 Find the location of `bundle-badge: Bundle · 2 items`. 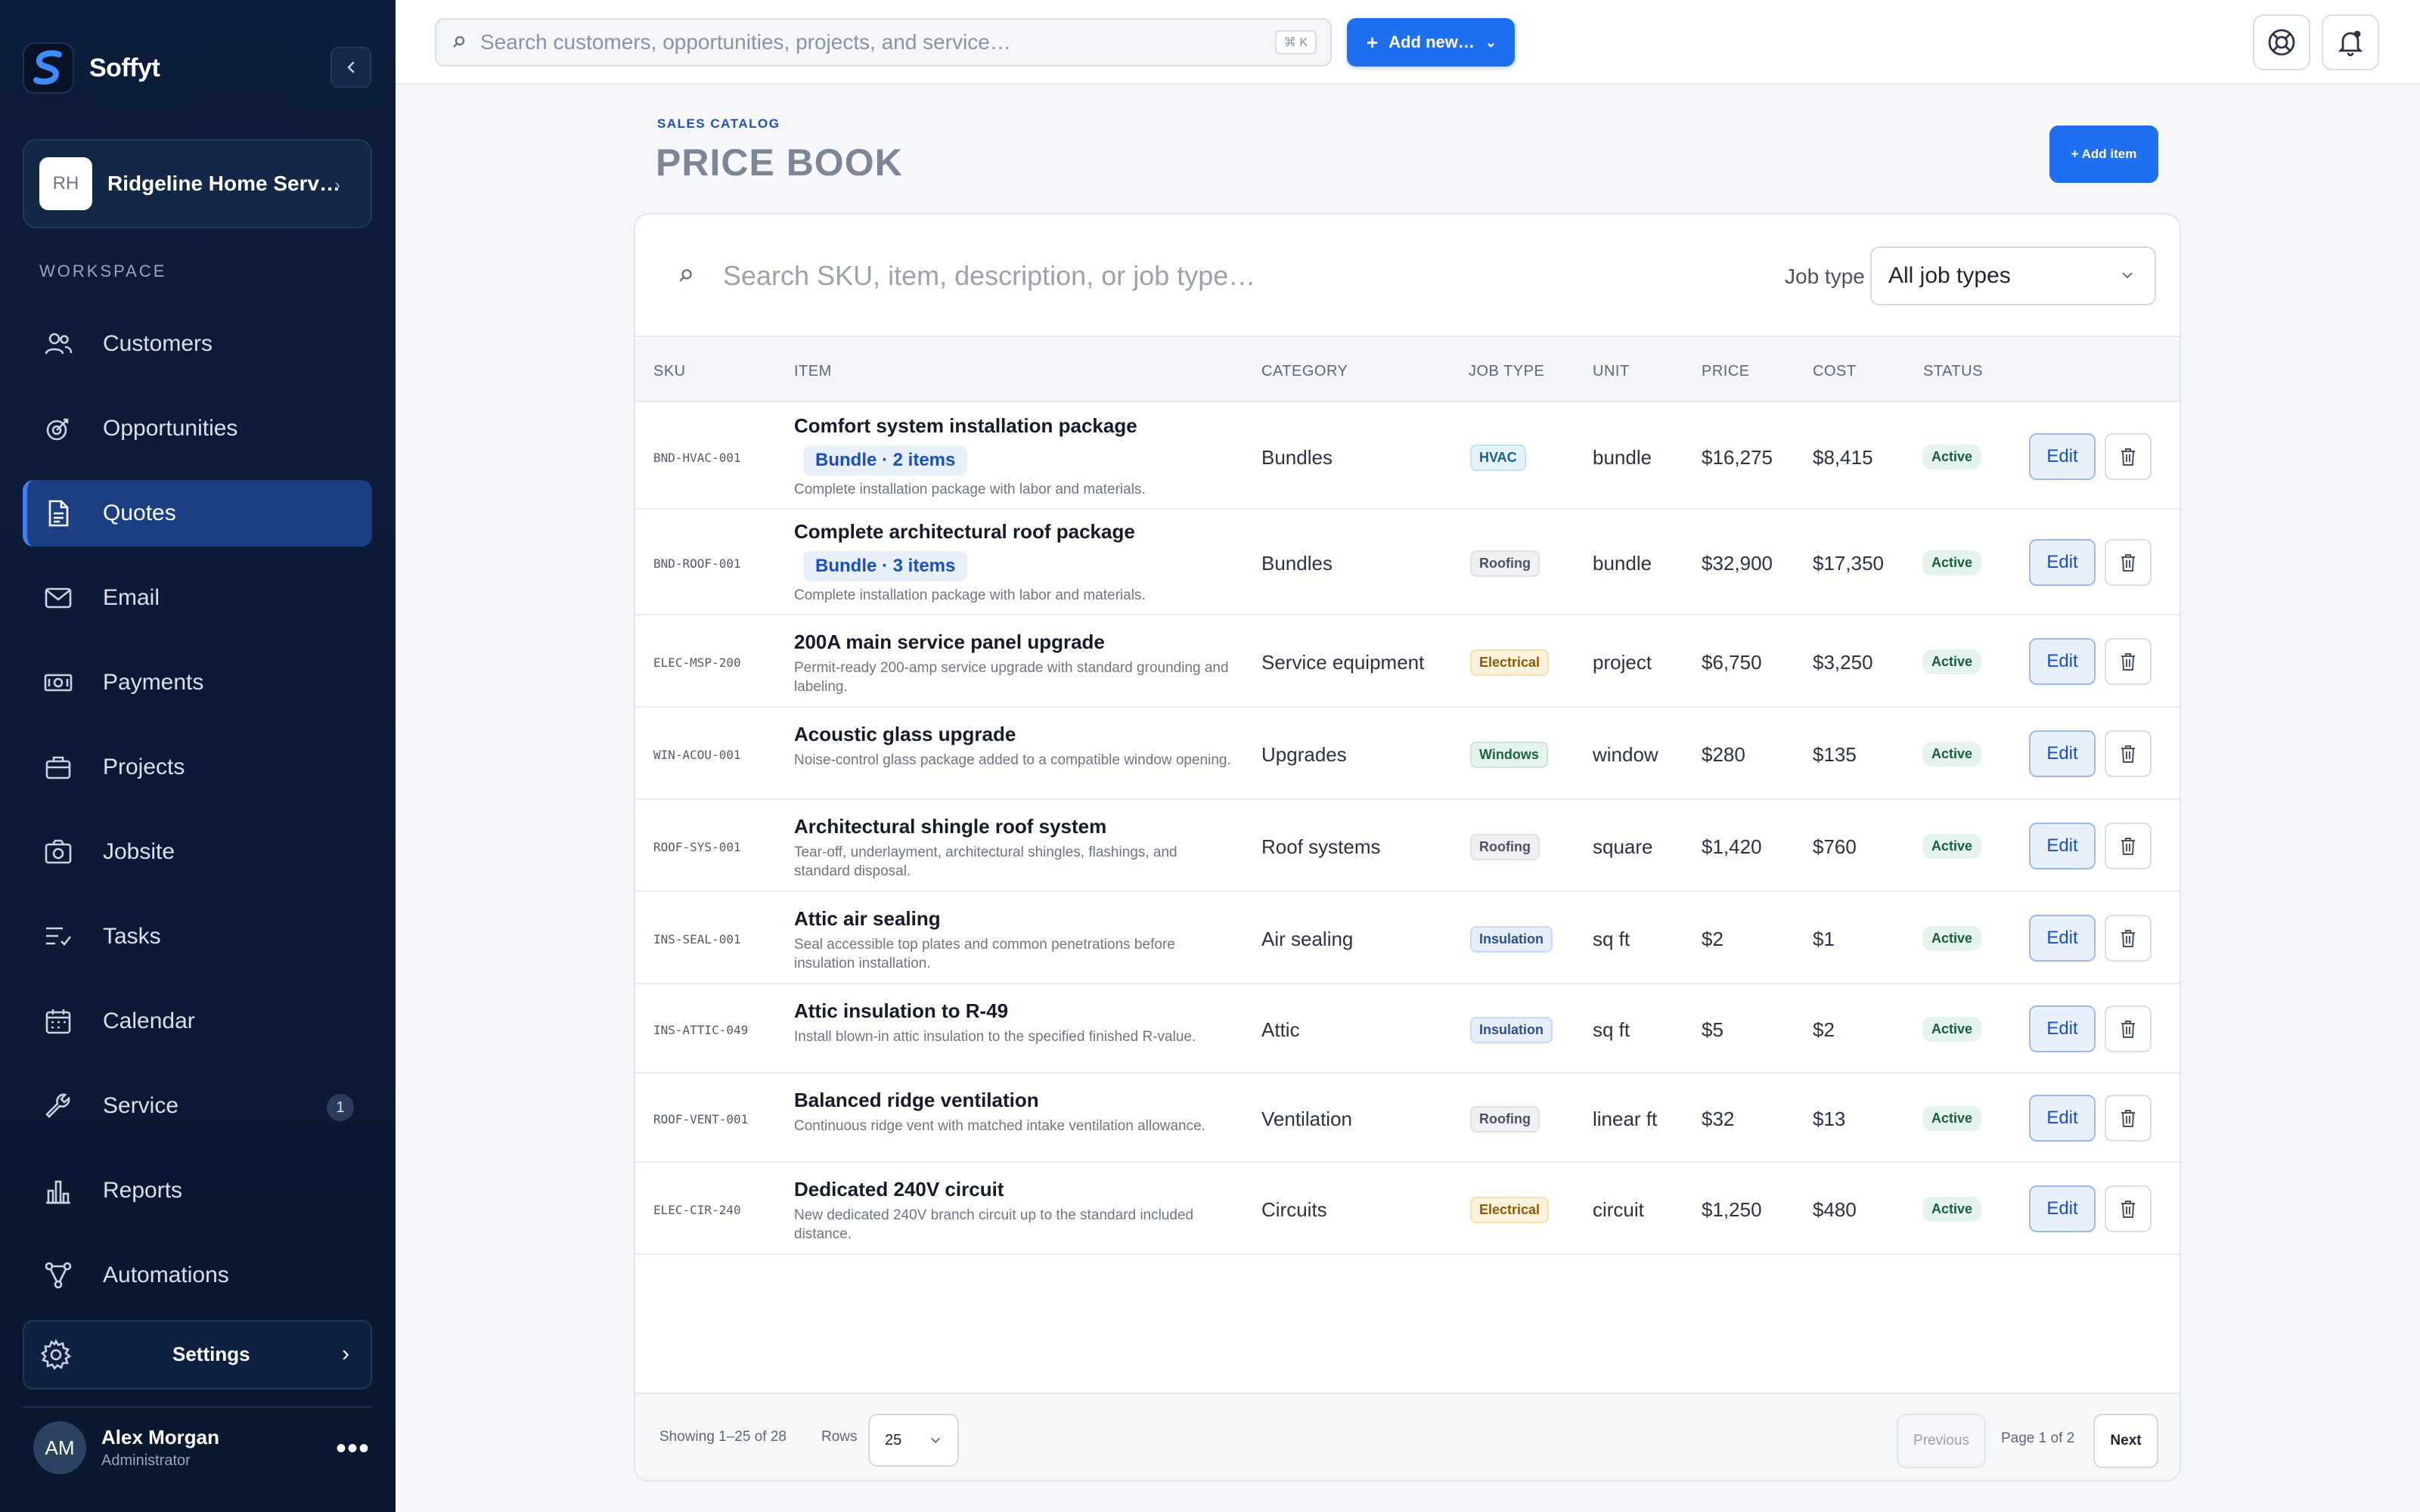

bundle-badge: Bundle · 2 items is located at coordinates (885, 460).